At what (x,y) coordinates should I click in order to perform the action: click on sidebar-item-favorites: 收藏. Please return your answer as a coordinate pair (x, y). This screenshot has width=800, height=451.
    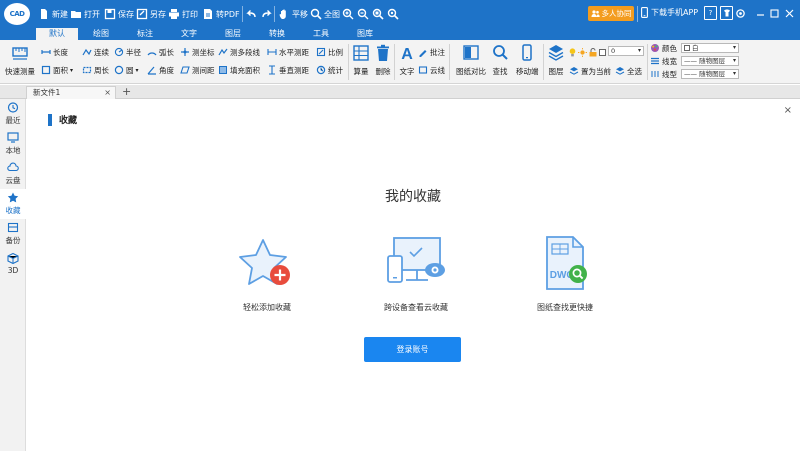
    Looking at the image, I should click on (13, 204).